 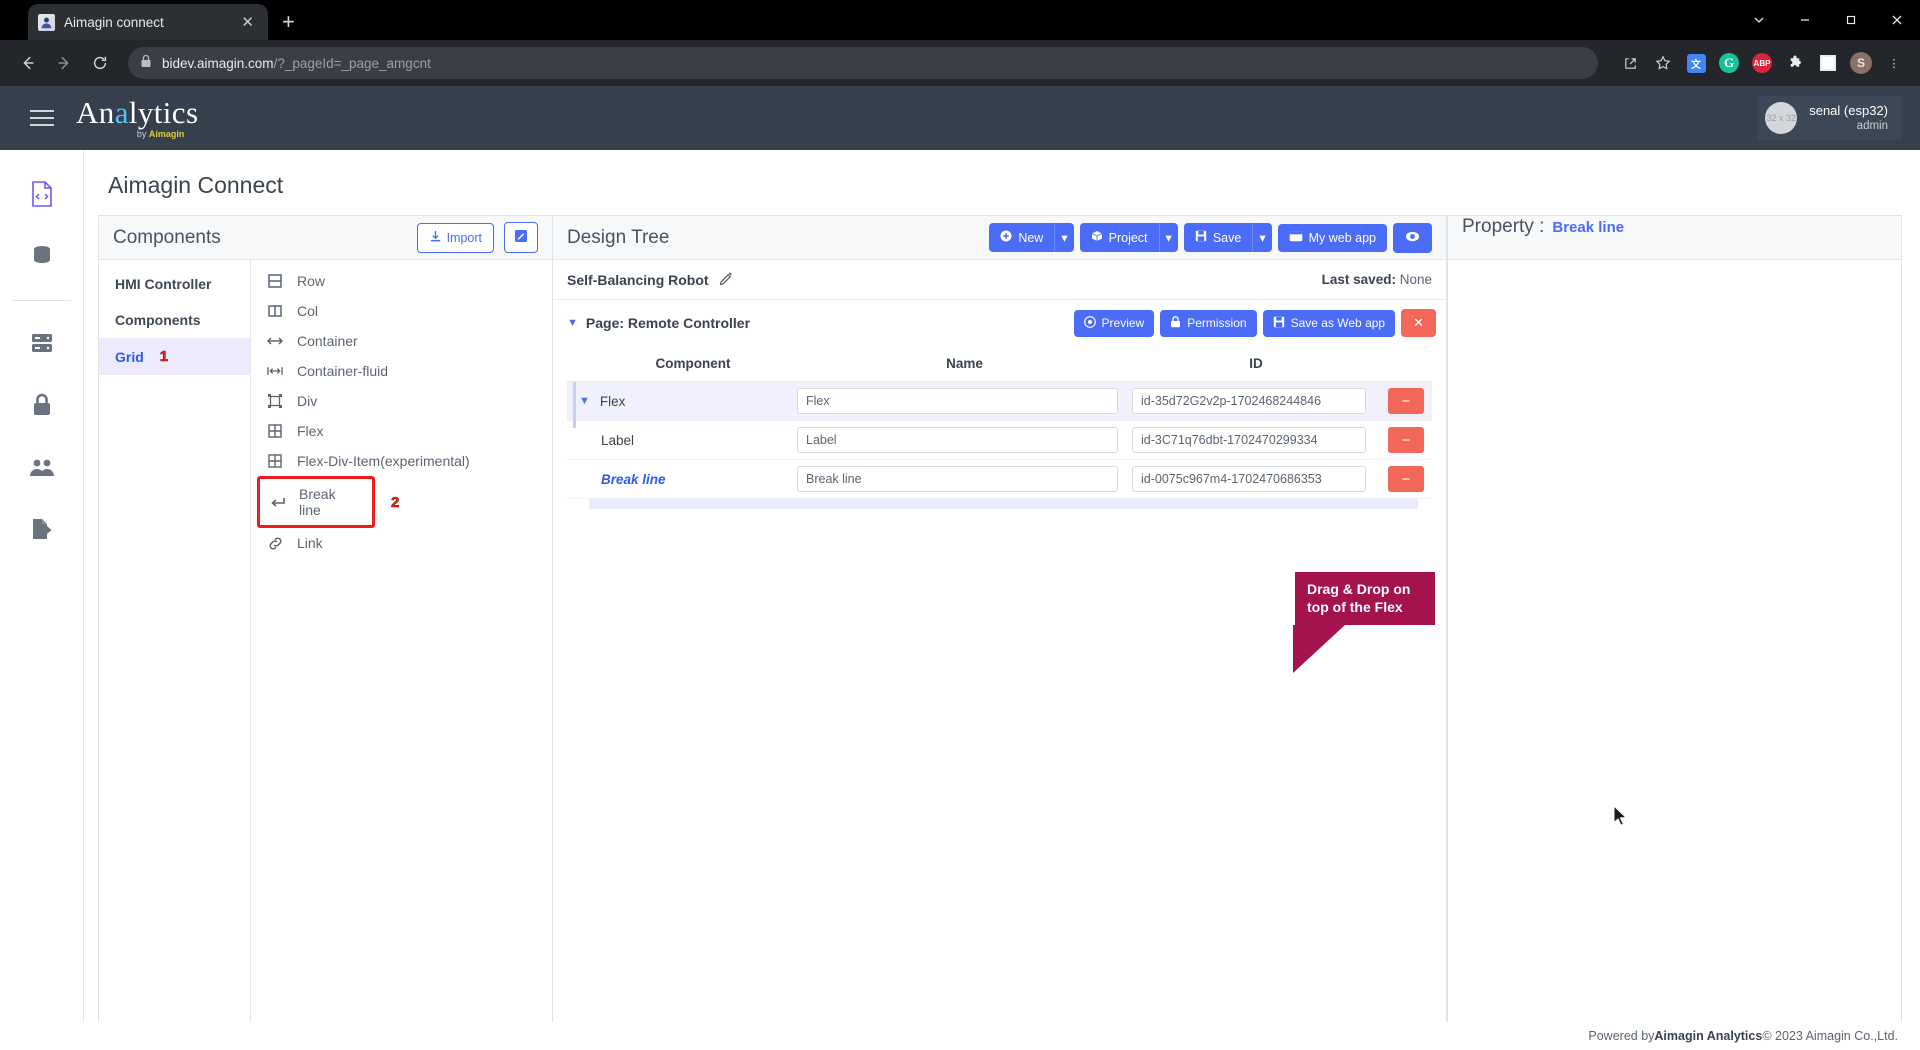 I want to click on mouse-cursor, so click(x=1621, y=818).